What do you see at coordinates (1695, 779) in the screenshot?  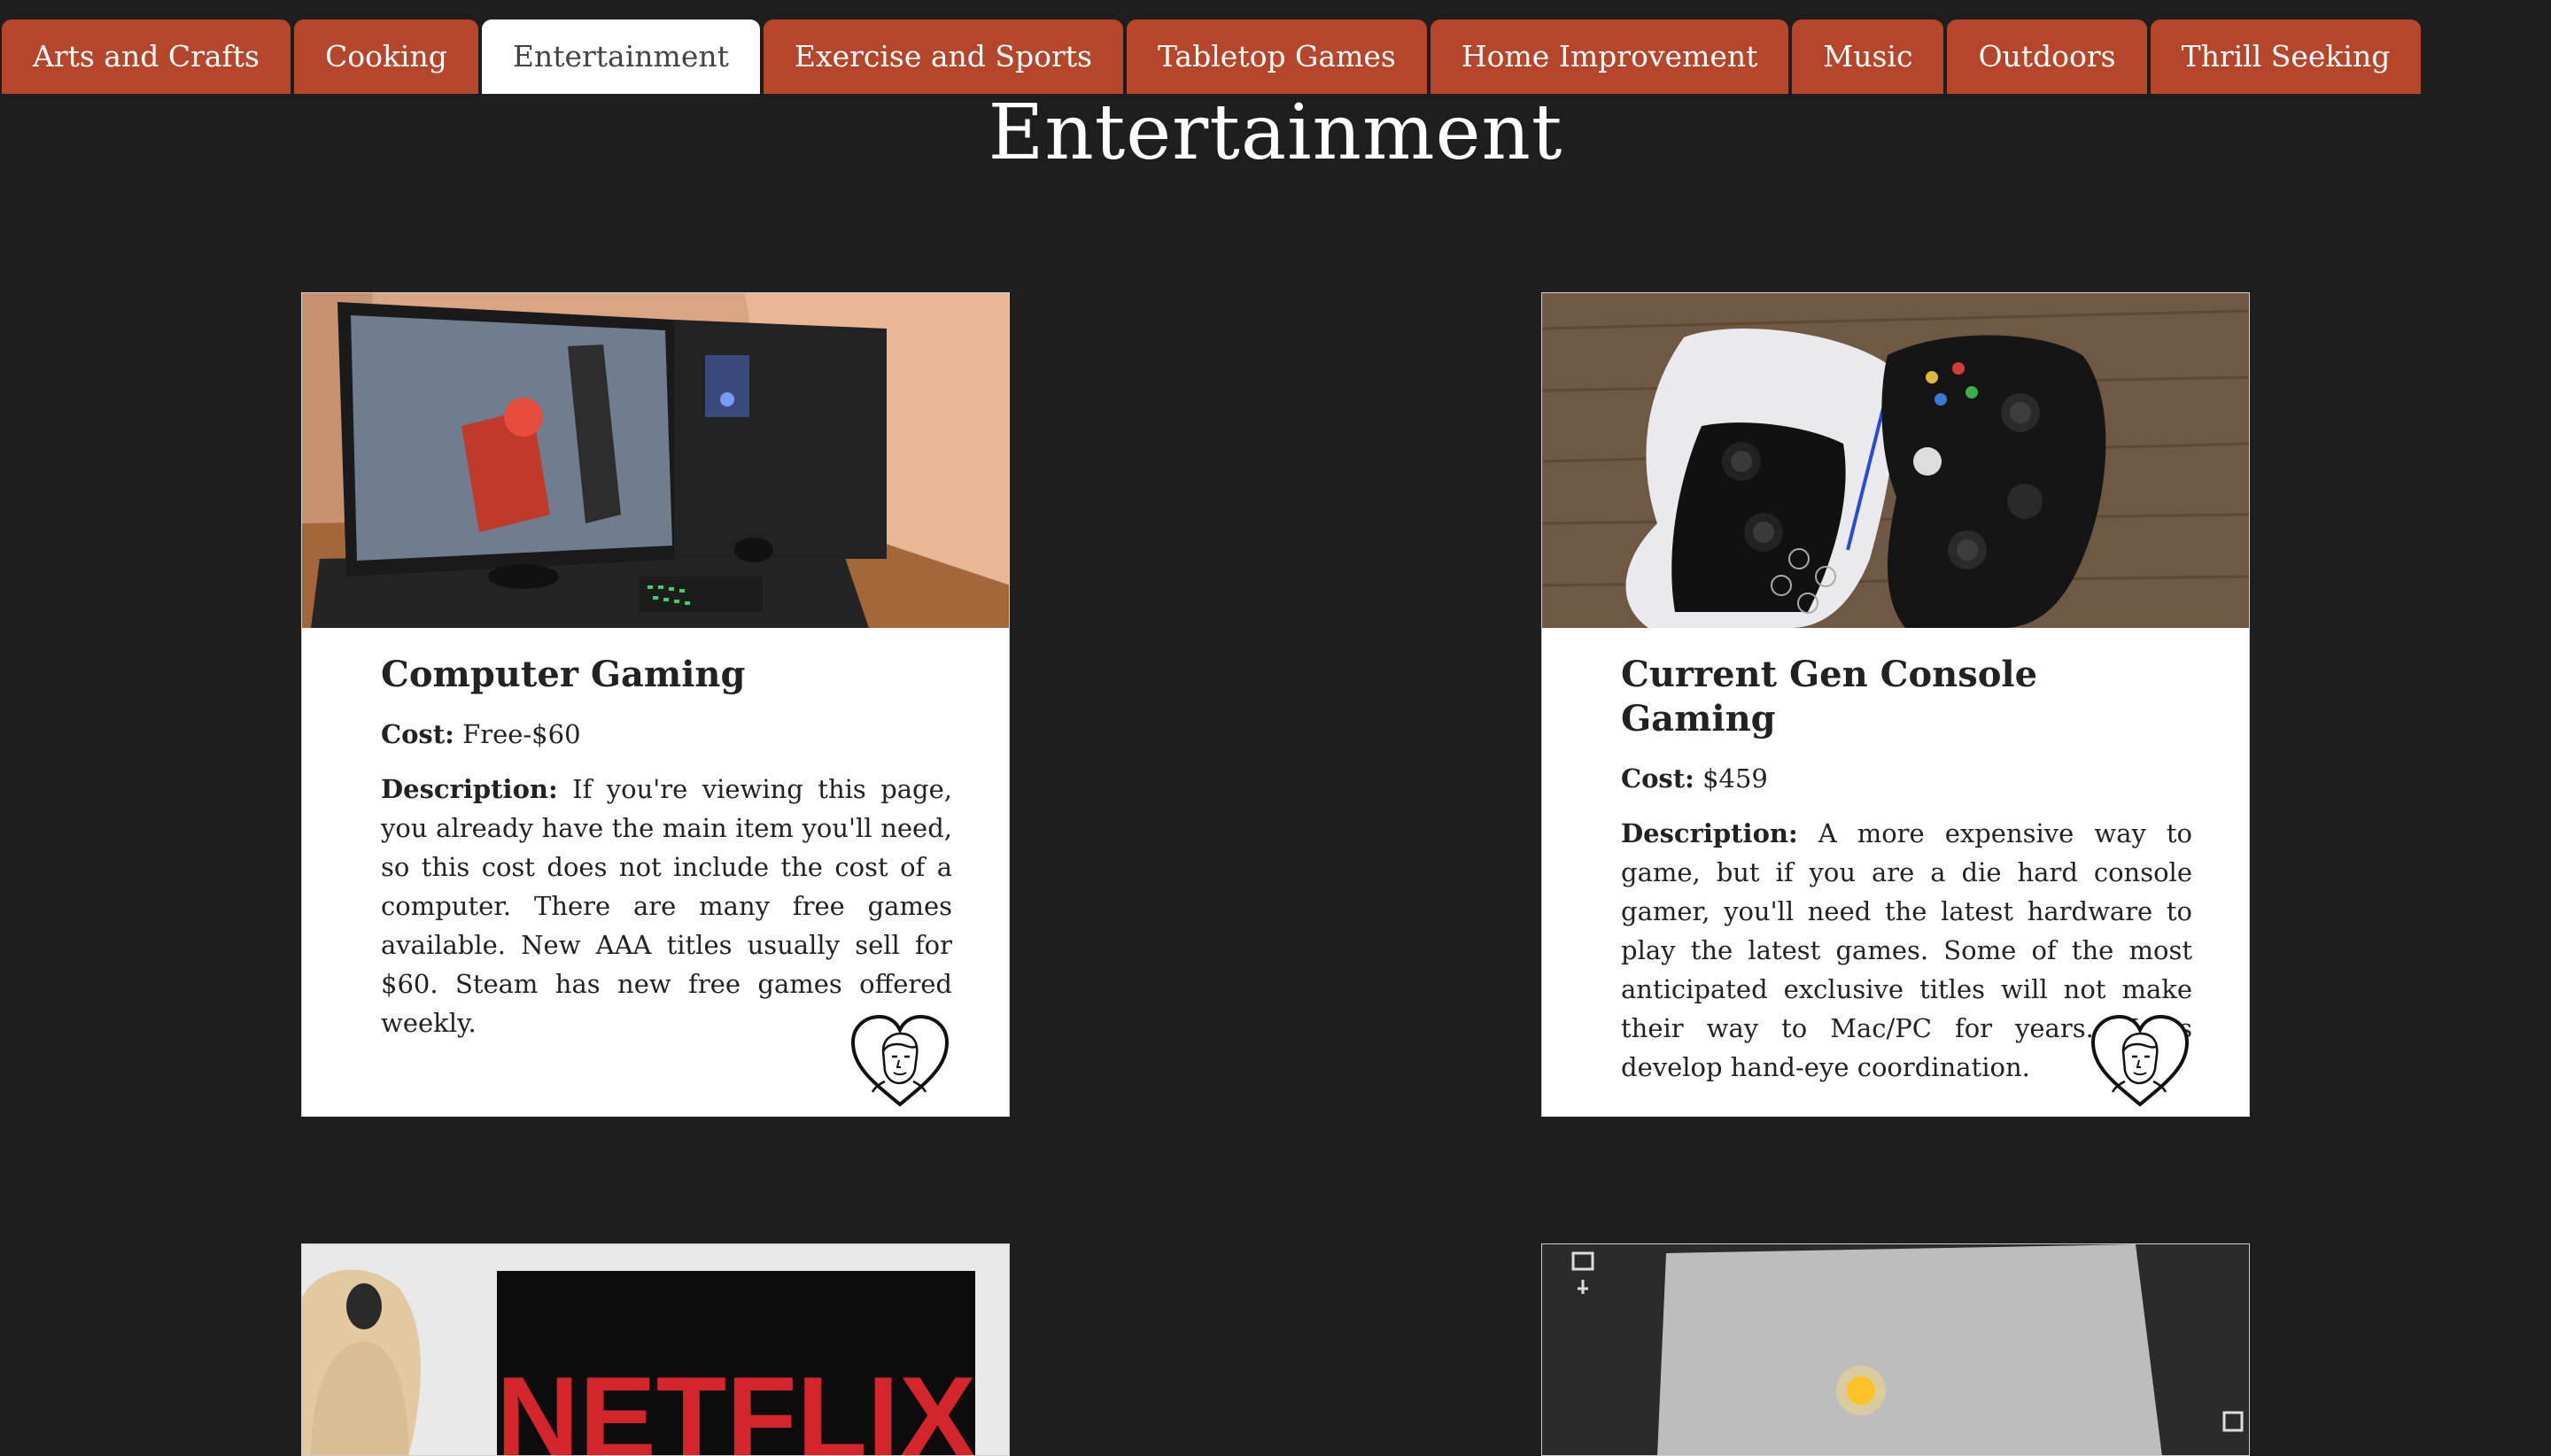 I see `card-cost: Cost: $459` at bounding box center [1695, 779].